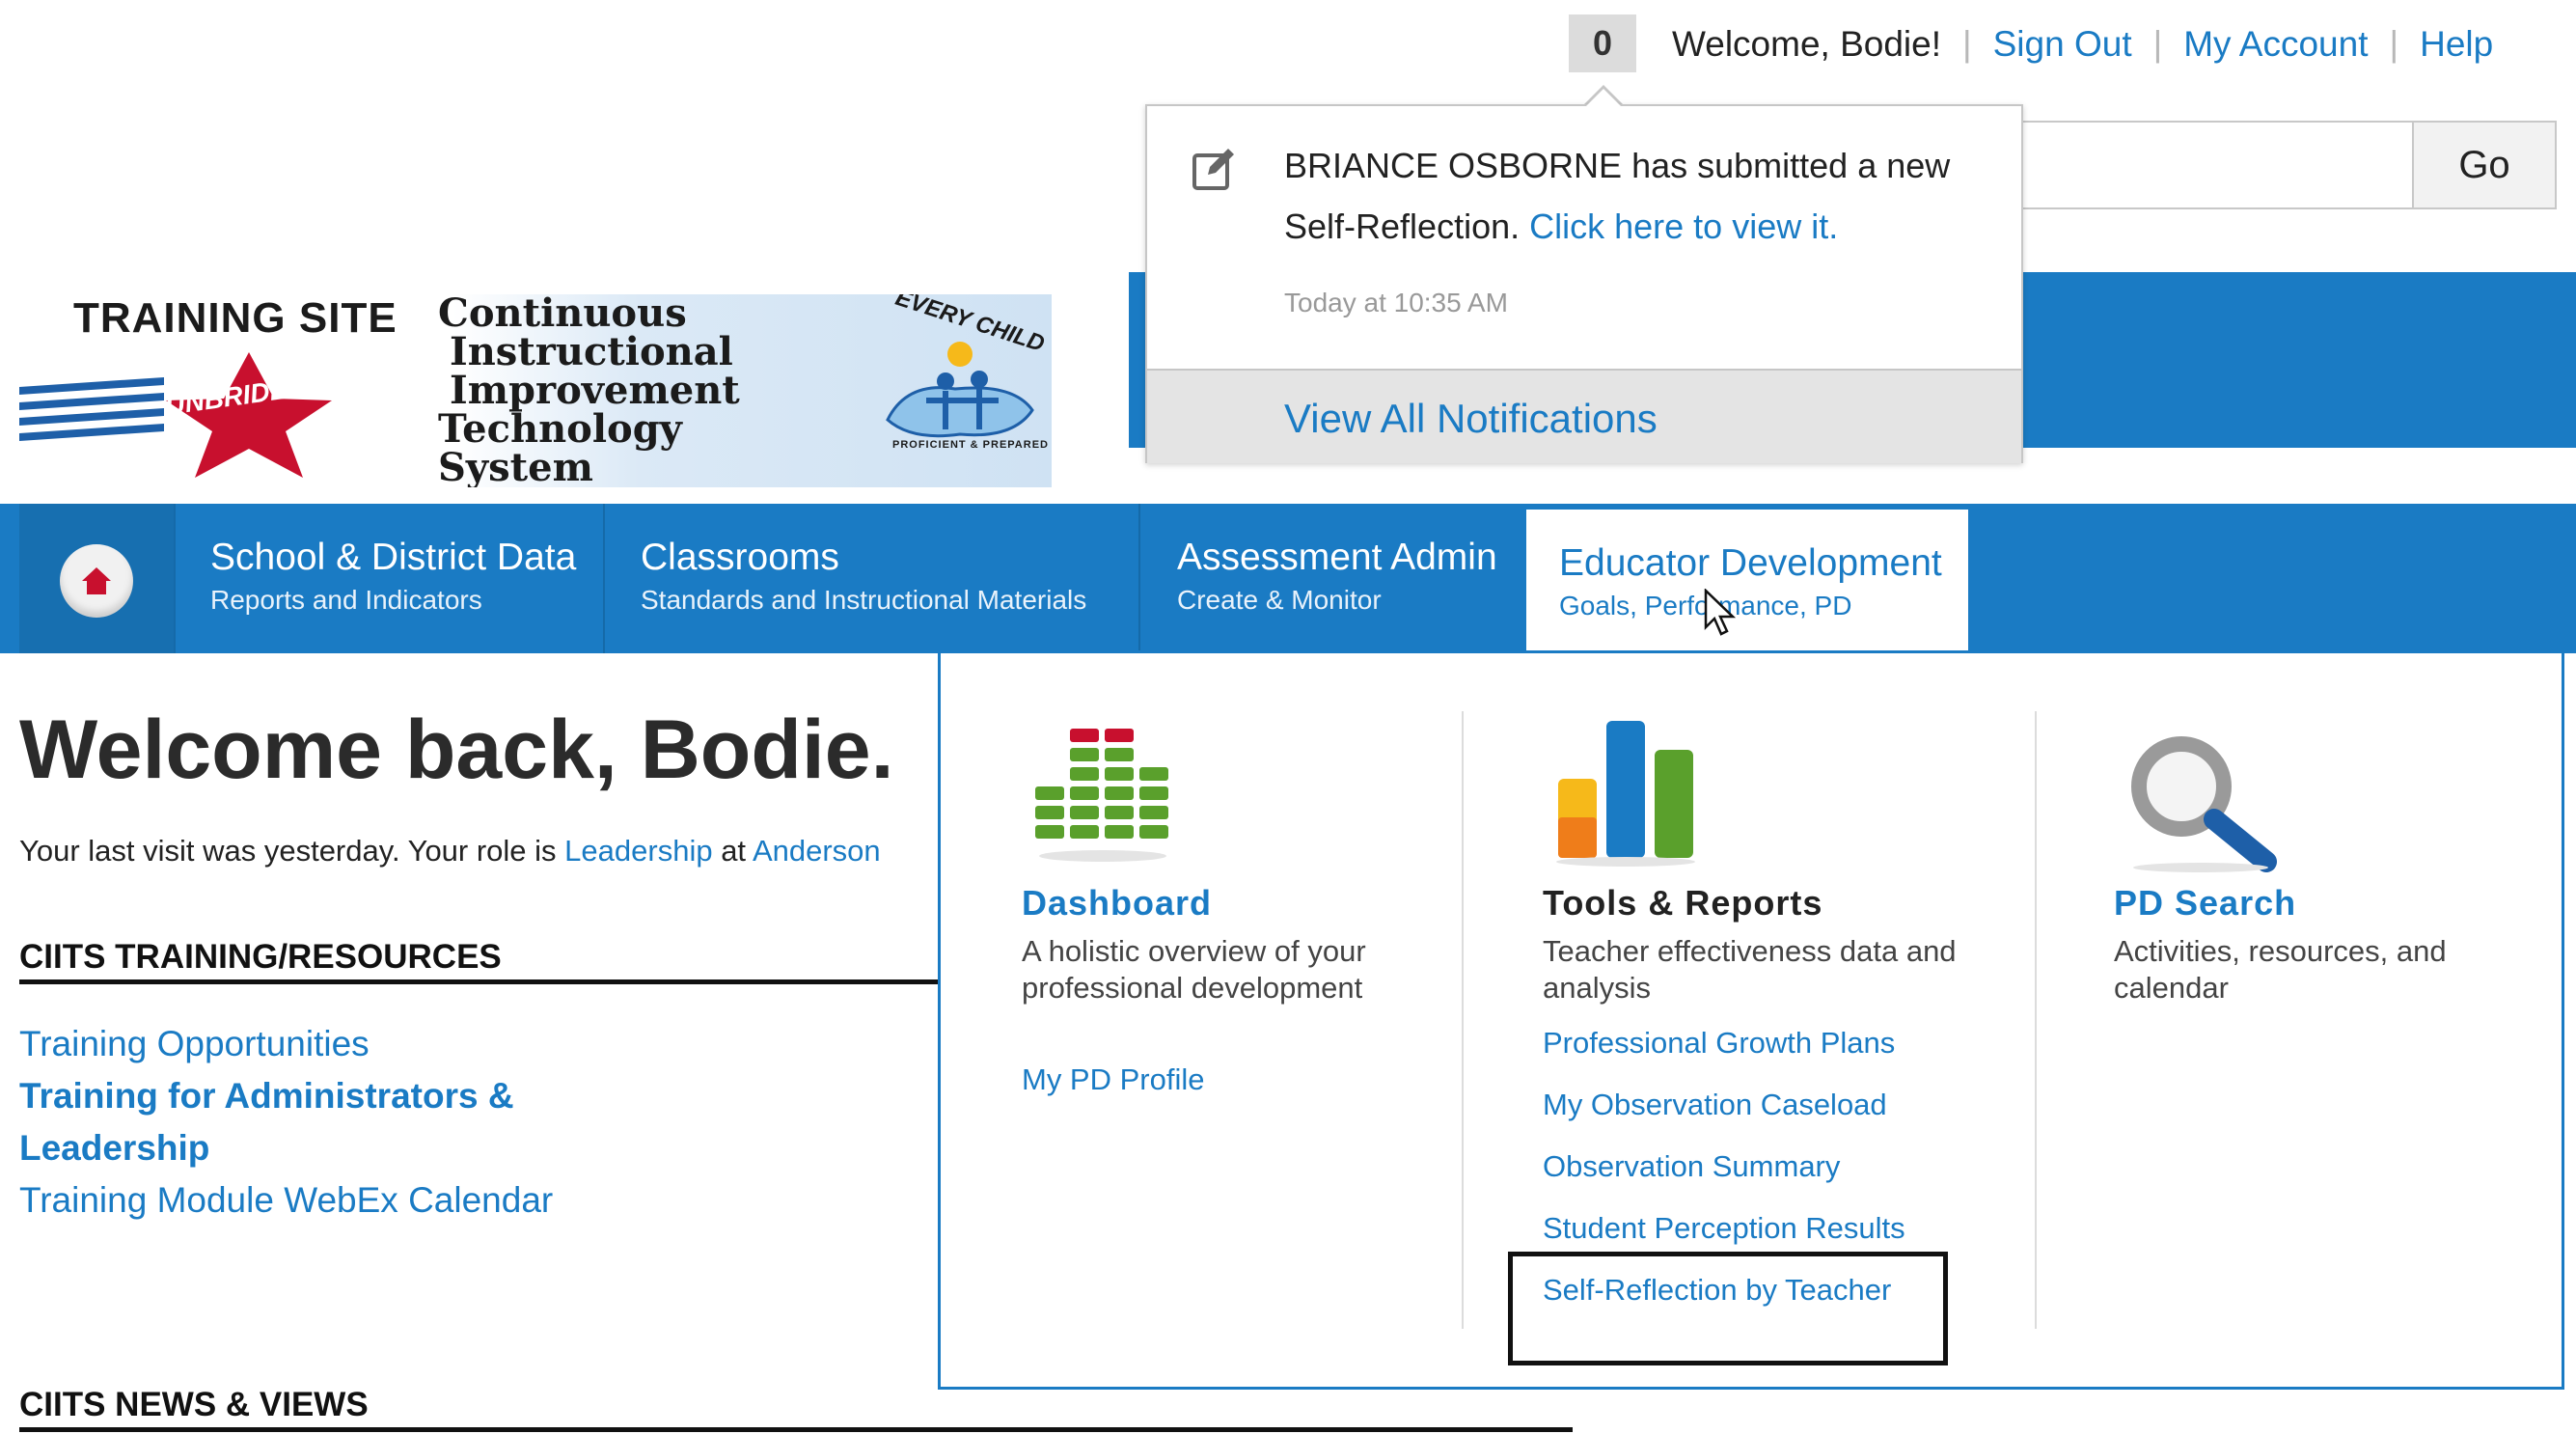 The image size is (2576, 1434). Describe the element at coordinates (235, 318) in the screenshot. I see `logo-training-site: TRAINING SITE` at that location.